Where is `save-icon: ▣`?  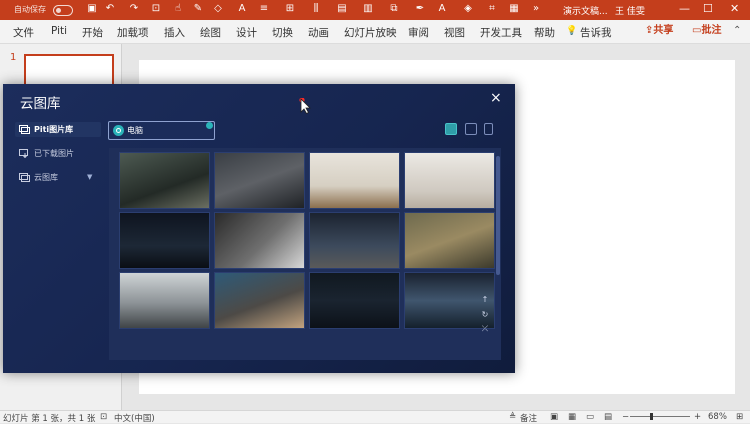 save-icon: ▣ is located at coordinates (92, 9).